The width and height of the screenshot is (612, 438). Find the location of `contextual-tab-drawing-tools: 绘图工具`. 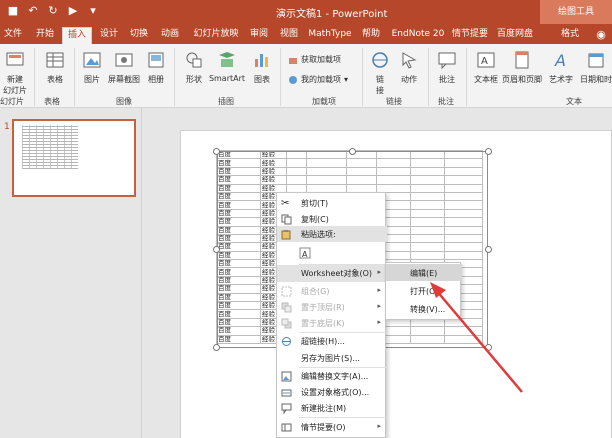

contextual-tab-drawing-tools: 绘图工具 is located at coordinates (576, 12).